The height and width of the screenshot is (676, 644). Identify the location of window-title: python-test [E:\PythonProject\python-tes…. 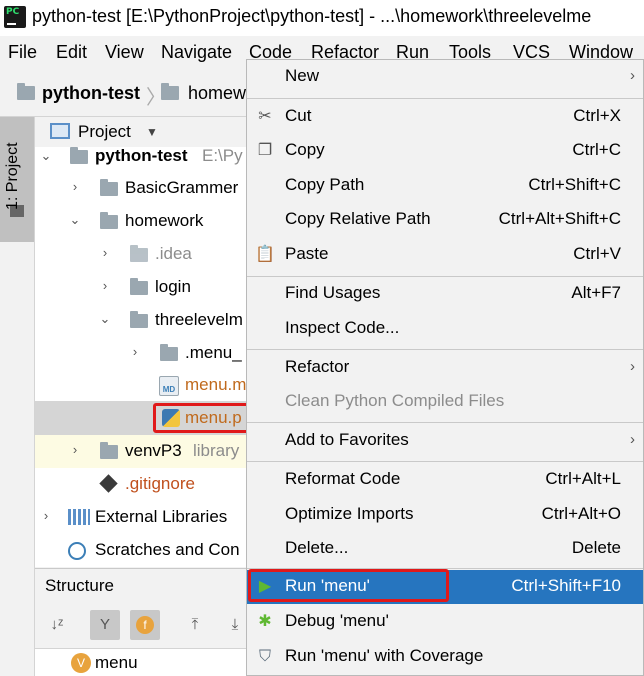
(312, 16).